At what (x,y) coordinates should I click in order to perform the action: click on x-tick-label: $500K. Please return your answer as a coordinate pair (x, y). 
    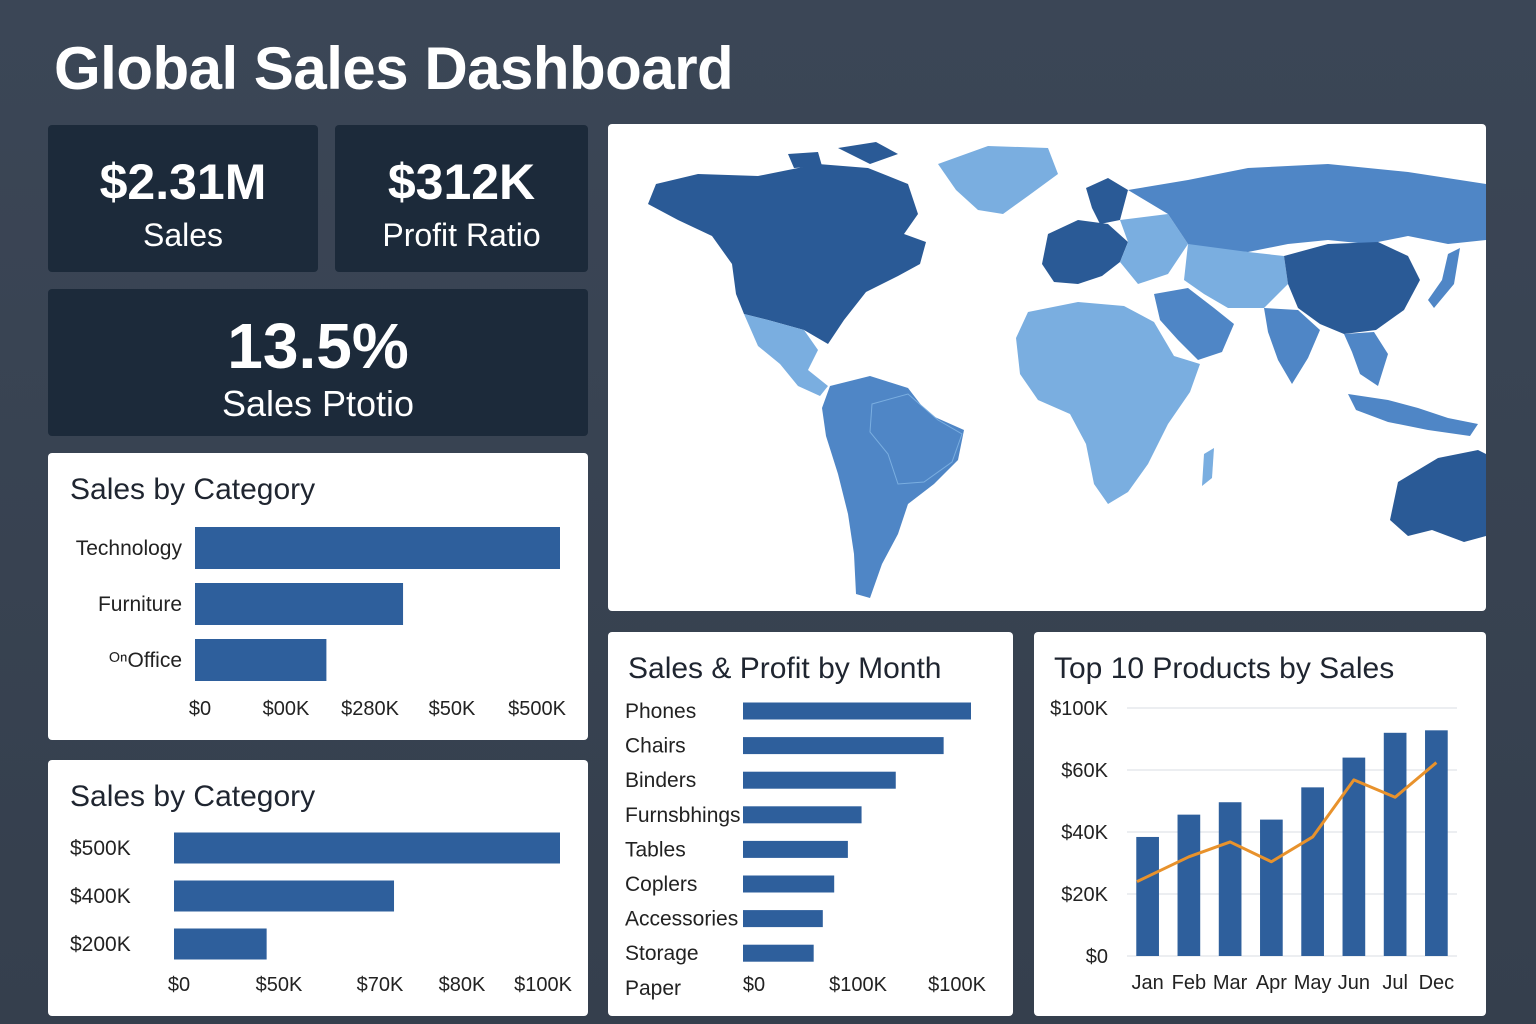
    Looking at the image, I should click on (537, 709).